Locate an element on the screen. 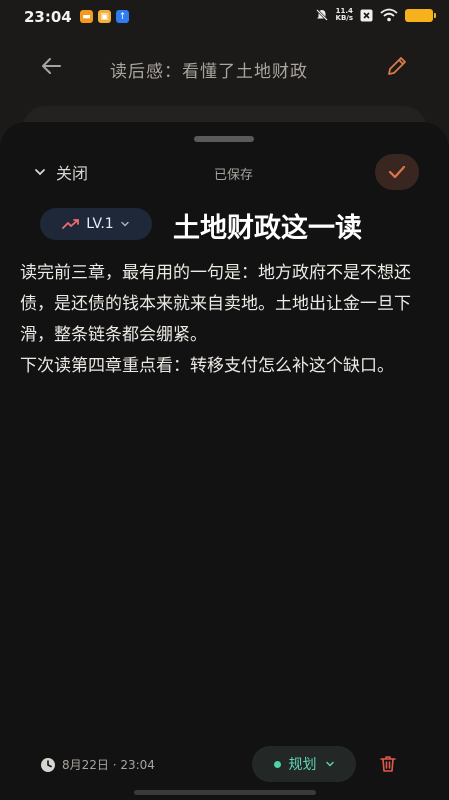 The width and height of the screenshot is (449, 800). category-selector: 规划 is located at coordinates (304, 764).